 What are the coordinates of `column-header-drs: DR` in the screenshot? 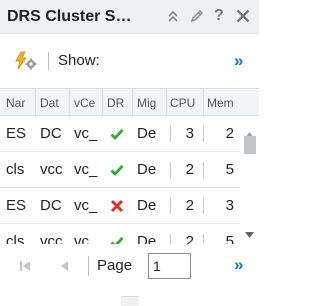 It's located at (119, 103).